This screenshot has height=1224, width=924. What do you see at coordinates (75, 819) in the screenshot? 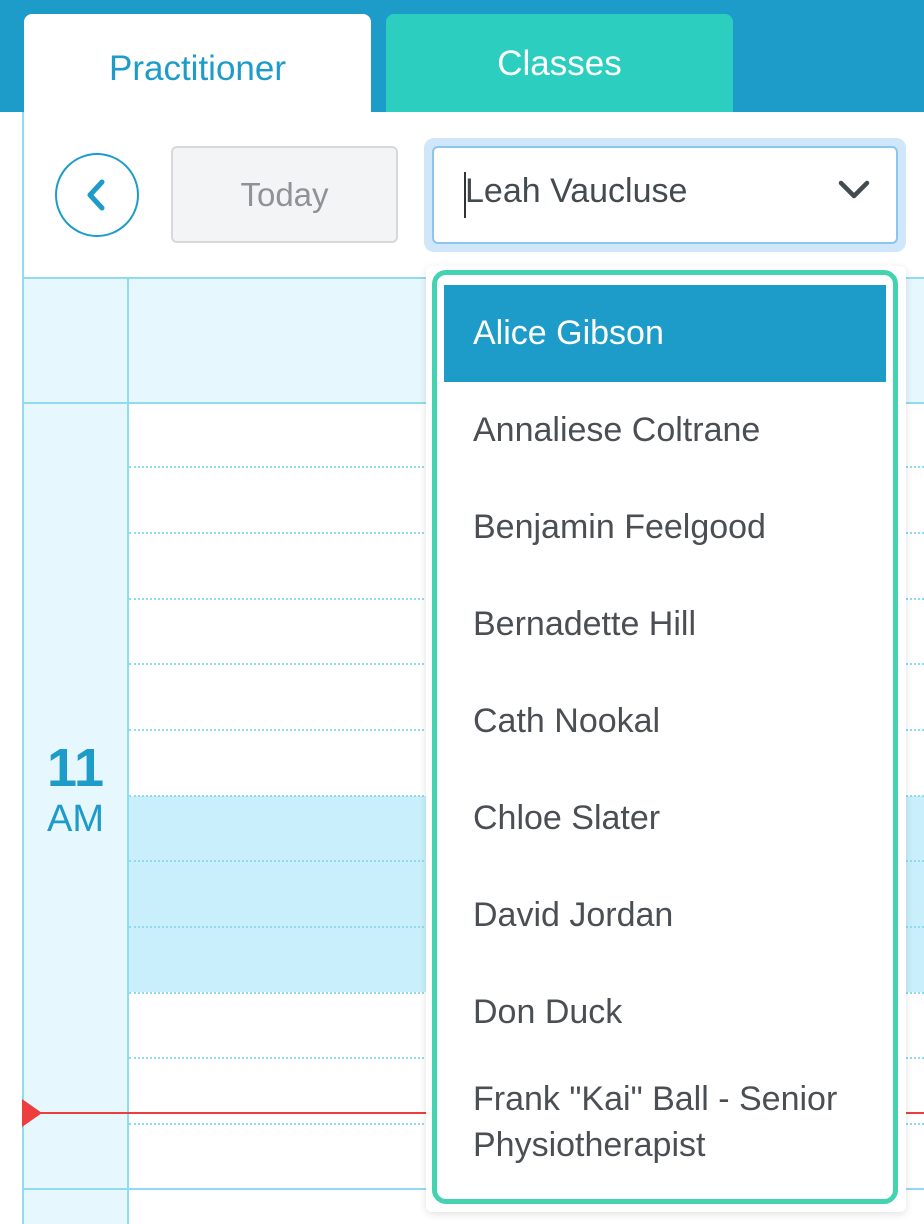
I see `hour-ampm-label: AM` at bounding box center [75, 819].